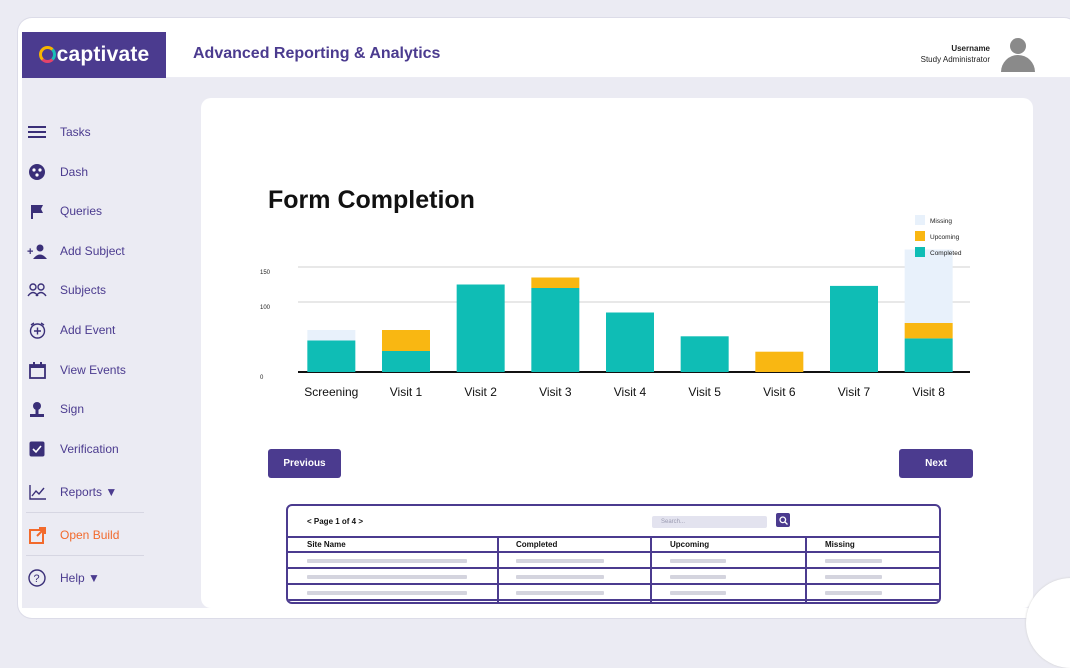 The width and height of the screenshot is (1070, 668). Describe the element at coordinates (37, 370) in the screenshot. I see `calendar-icon` at that location.